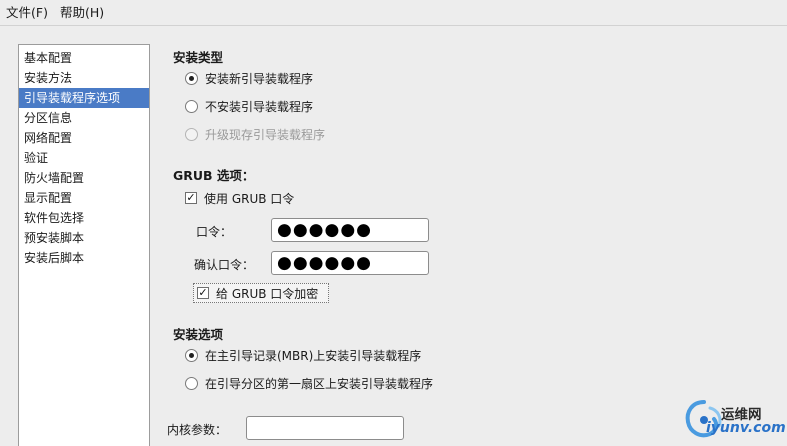 The image size is (787, 446). Describe the element at coordinates (267, 293) in the screenshot. I see `checkbox-label: 给 GRUB 口令加密` at that location.